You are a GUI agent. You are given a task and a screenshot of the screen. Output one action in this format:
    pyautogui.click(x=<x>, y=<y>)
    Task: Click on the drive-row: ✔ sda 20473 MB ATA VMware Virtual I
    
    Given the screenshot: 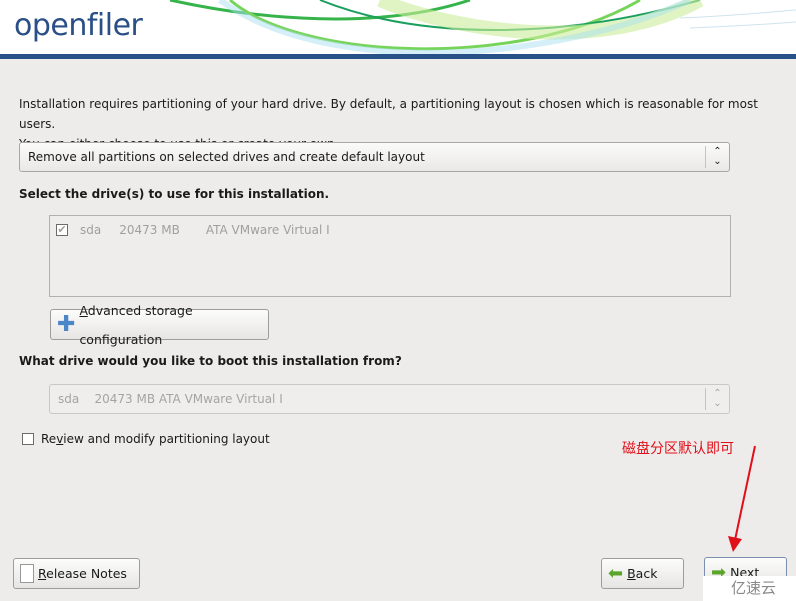 What is the action you would take?
    pyautogui.click(x=193, y=230)
    